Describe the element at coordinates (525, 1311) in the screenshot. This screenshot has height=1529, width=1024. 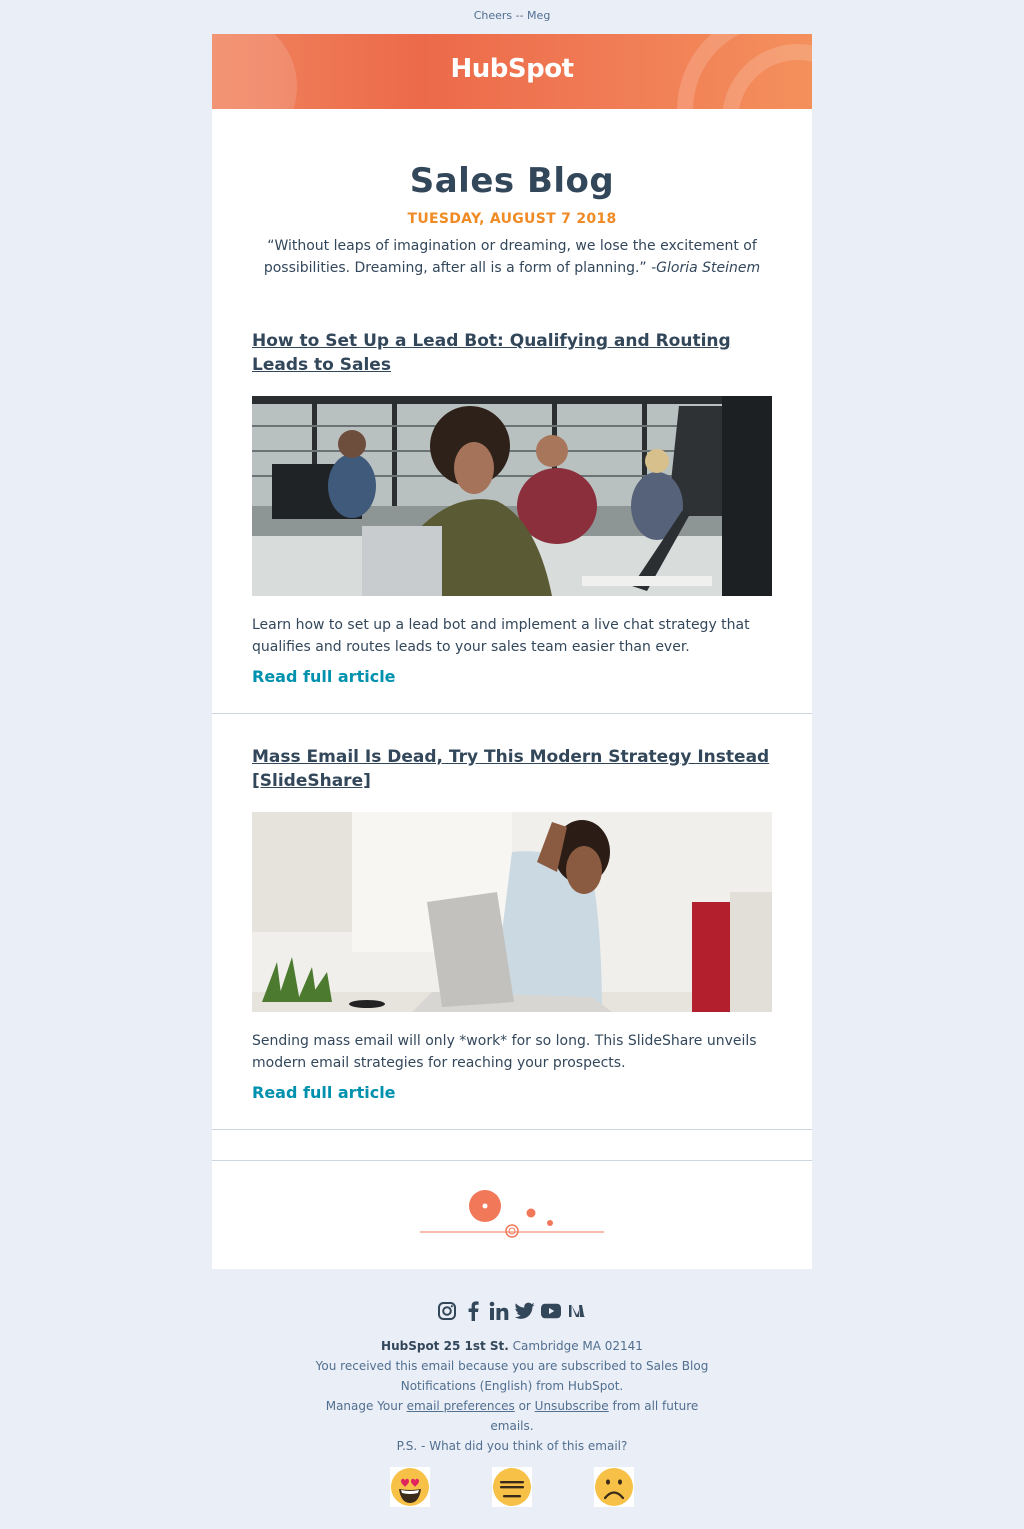
I see `twitter-icon` at that location.